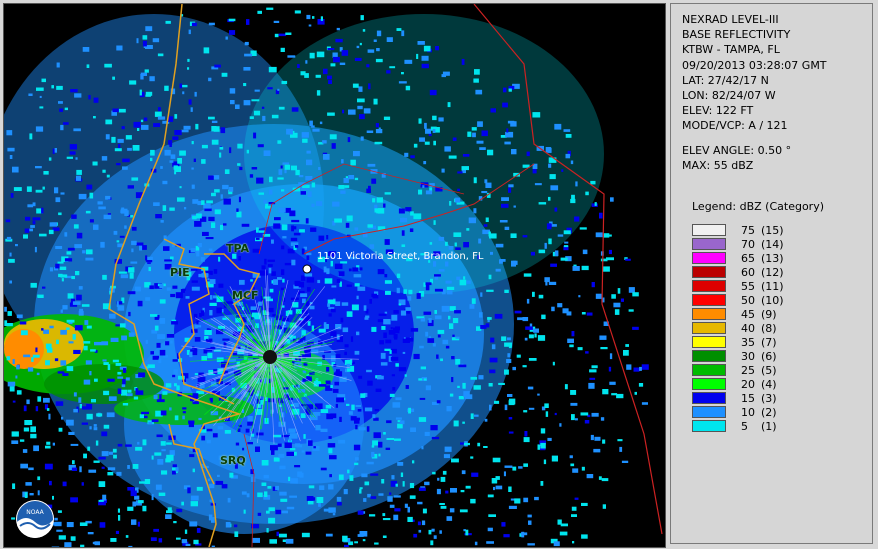 This screenshot has width=878, height=549. What do you see at coordinates (769, 342) in the screenshot?
I see `legend-category: (7)` at bounding box center [769, 342].